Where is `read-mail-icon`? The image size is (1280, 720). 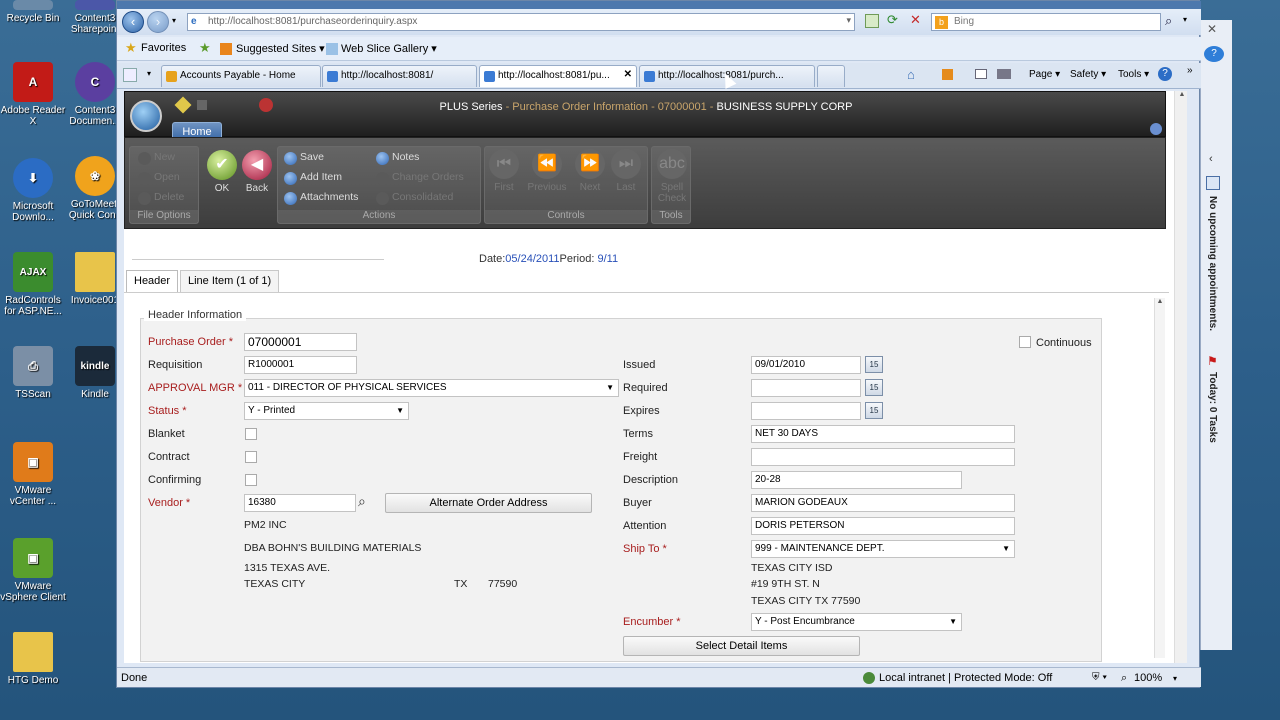 read-mail-icon is located at coordinates (981, 74).